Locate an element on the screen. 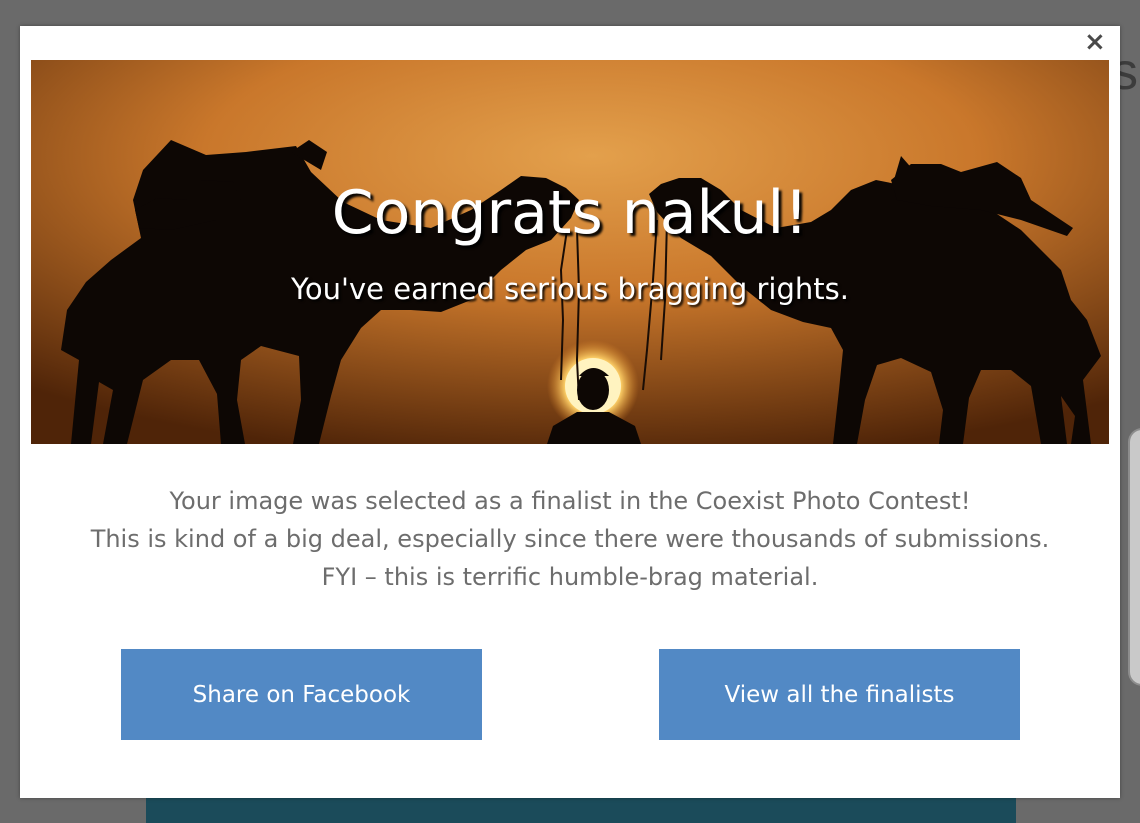  share-on-facebook-button: Share on Facebook is located at coordinates (301, 694).